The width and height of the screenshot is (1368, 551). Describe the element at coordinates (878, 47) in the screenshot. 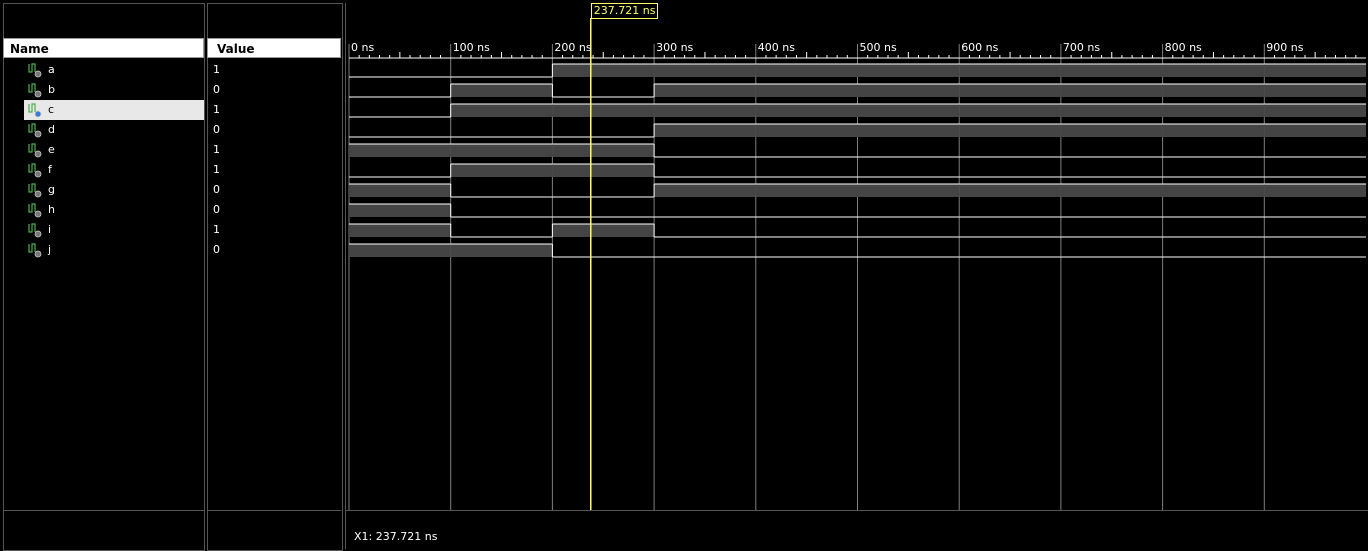

I see `ruler-tick-label: 500 ns` at that location.